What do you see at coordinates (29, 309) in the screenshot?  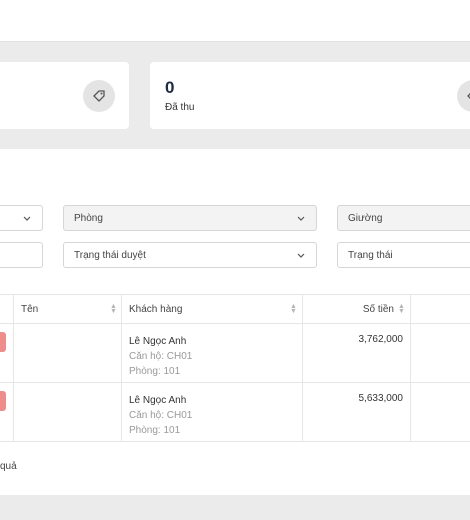 I see `column-header-name: Tên` at bounding box center [29, 309].